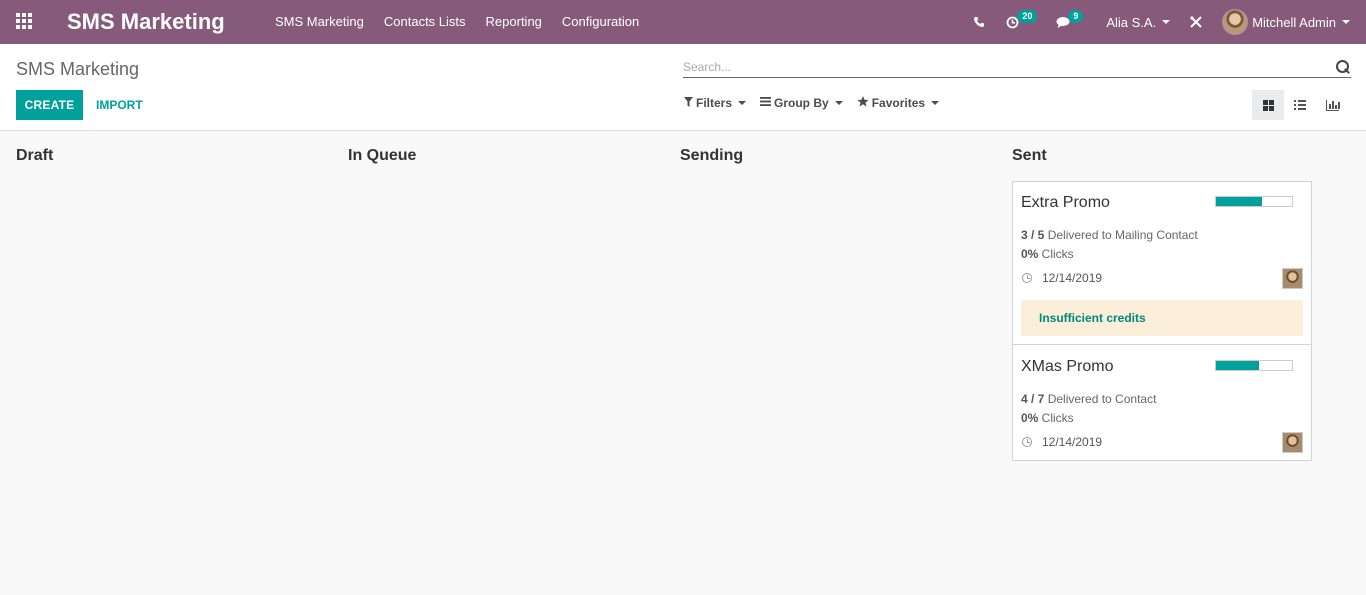 Image resolution: width=1366 pixels, height=595 pixels. Describe the element at coordinates (425, 22) in the screenshot. I see `menu-item-contacts-lists: Contacts Lists` at that location.